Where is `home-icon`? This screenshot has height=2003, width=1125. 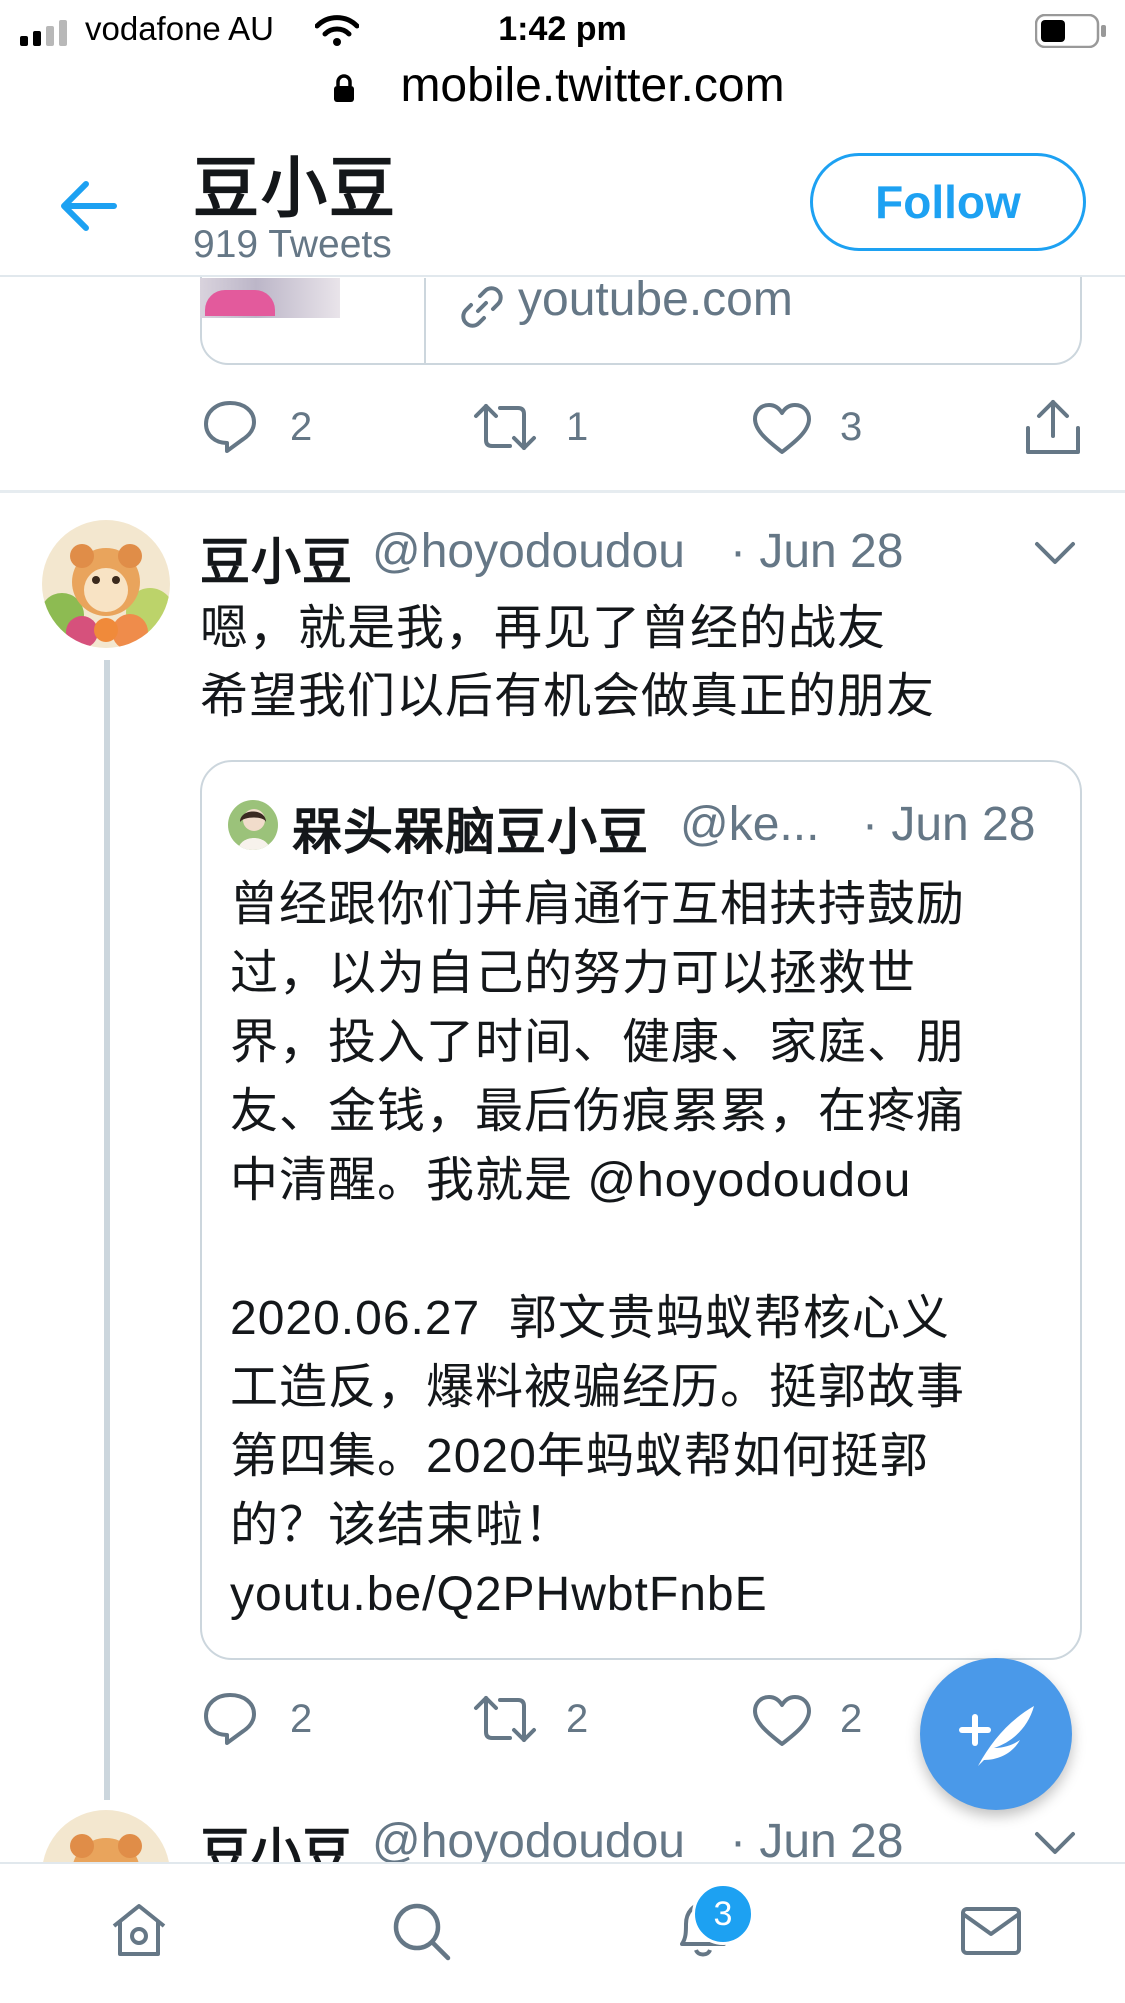
home-icon is located at coordinates (139, 1930).